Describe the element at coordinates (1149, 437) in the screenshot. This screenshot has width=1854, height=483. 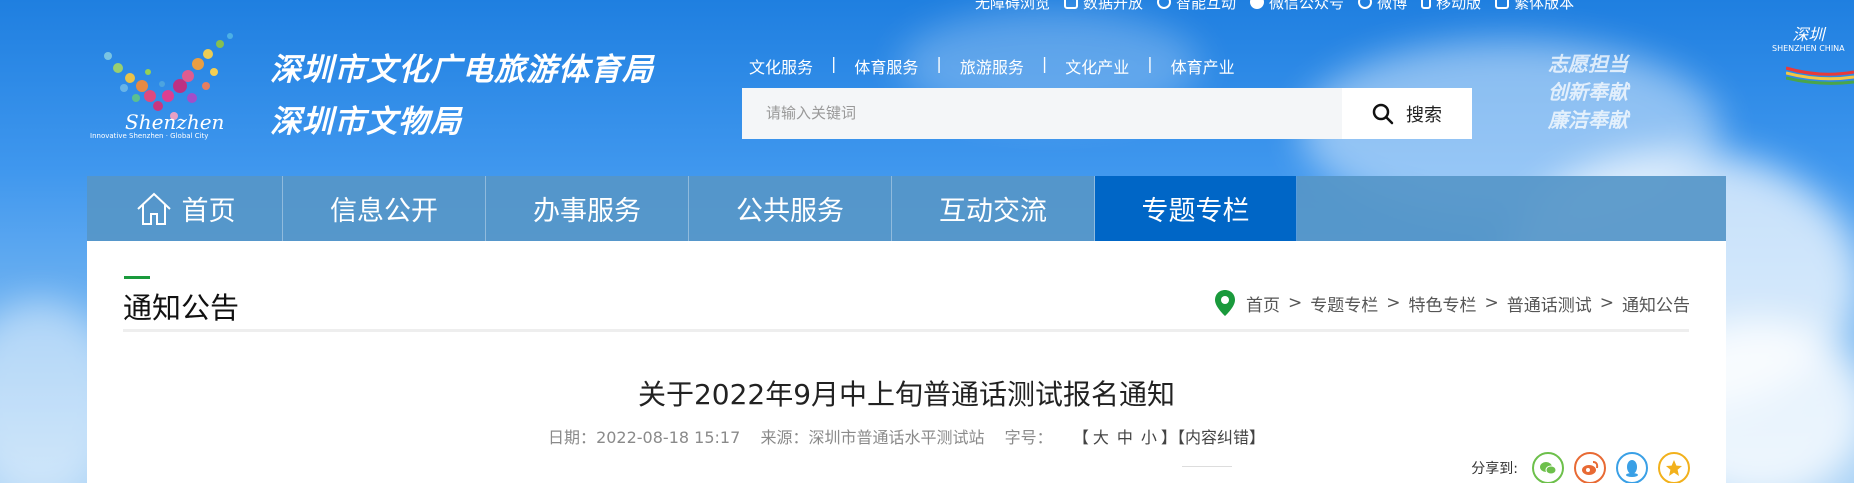
I see `font-size-small-button: 小` at that location.